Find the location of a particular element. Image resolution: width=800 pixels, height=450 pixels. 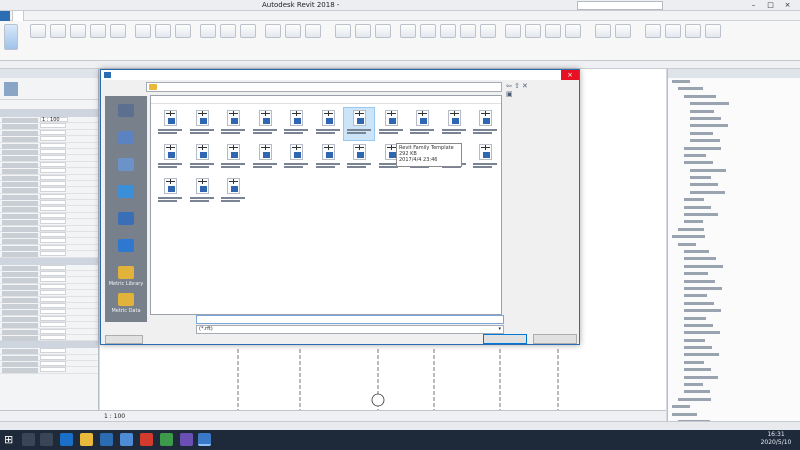

filename-input is located at coordinates (350, 319).